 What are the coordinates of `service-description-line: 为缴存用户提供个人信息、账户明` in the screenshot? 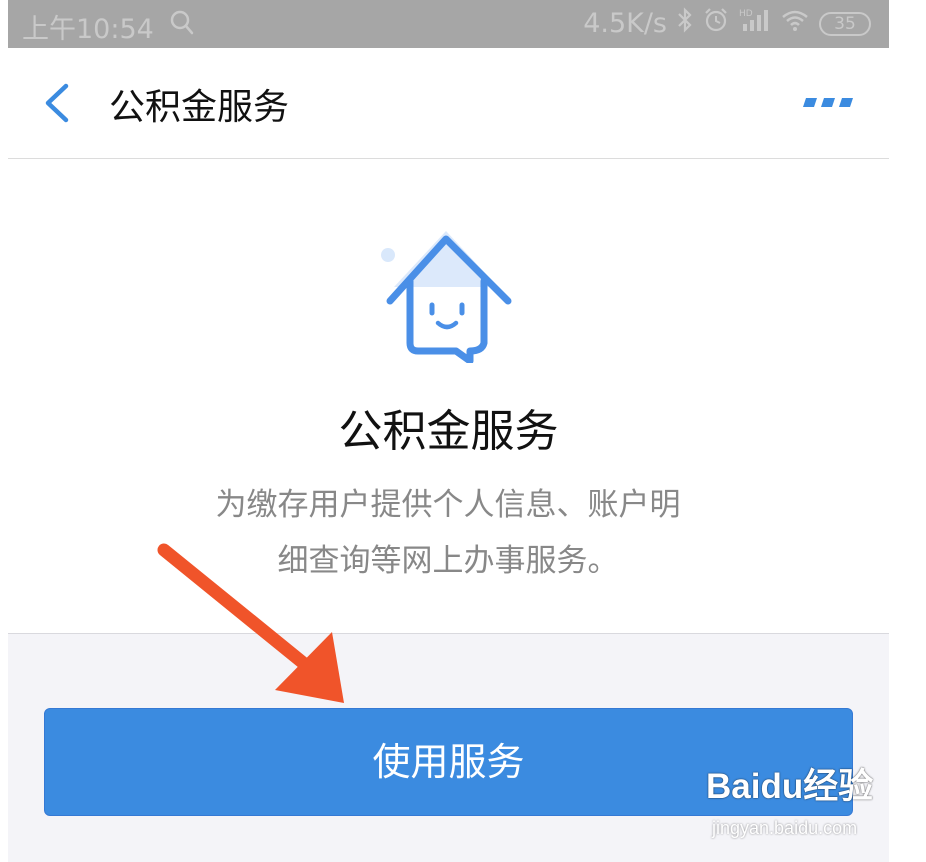 It's located at (448, 505).